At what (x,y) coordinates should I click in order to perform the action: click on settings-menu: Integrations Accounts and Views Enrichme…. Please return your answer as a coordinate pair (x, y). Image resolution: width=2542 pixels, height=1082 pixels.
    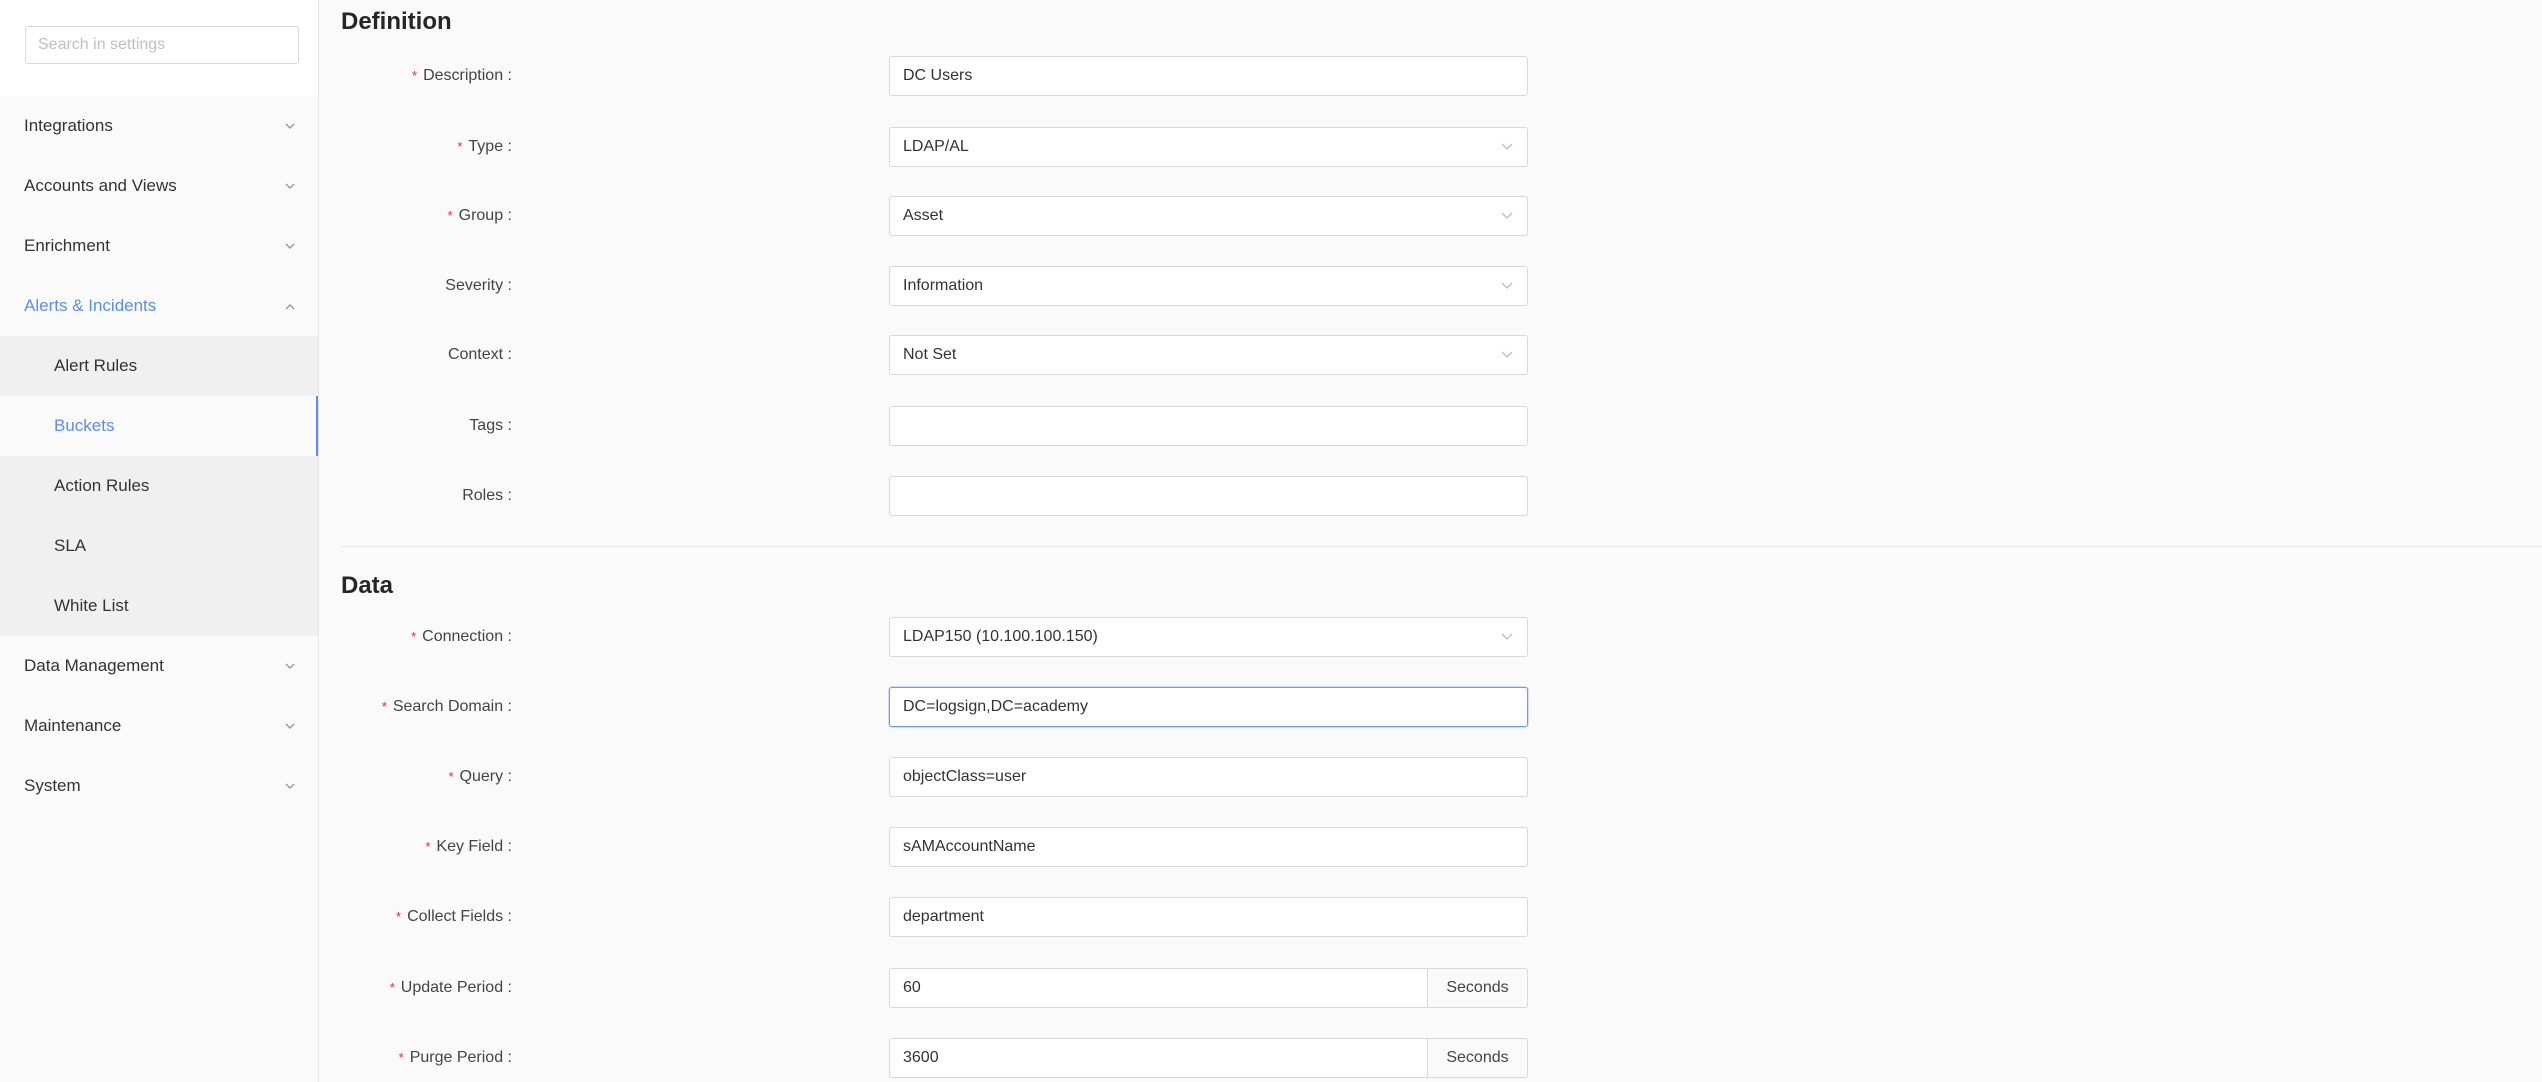
    Looking at the image, I should click on (159, 456).